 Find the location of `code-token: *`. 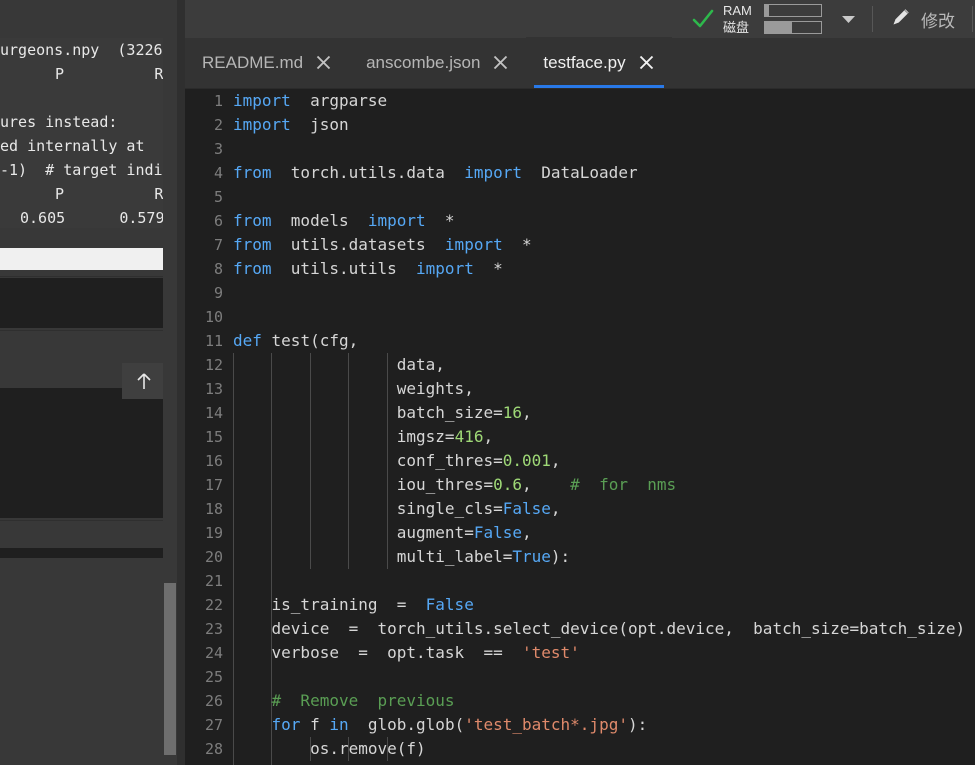

code-token: * is located at coordinates (517, 244).